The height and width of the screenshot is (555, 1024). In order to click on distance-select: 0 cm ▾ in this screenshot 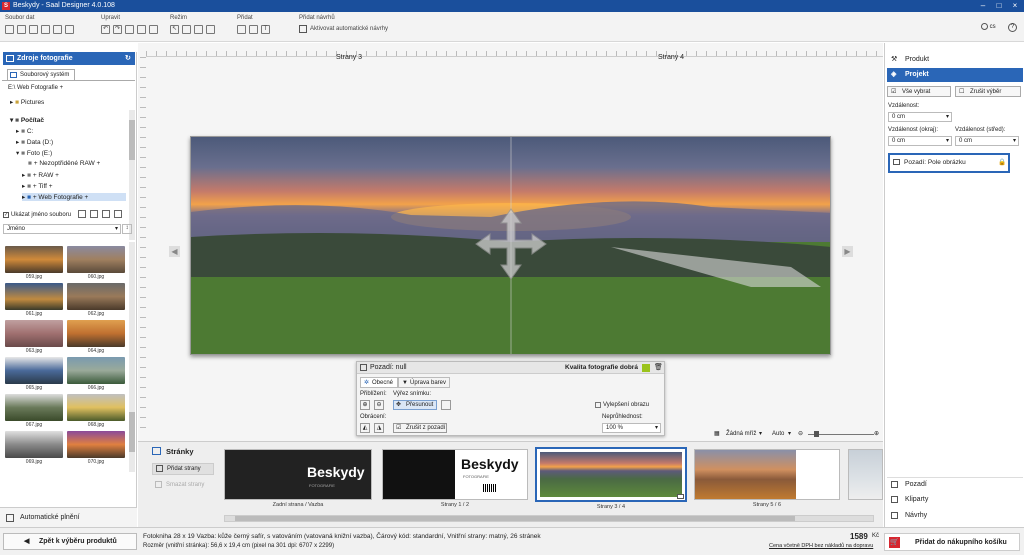, I will do `click(920, 117)`.